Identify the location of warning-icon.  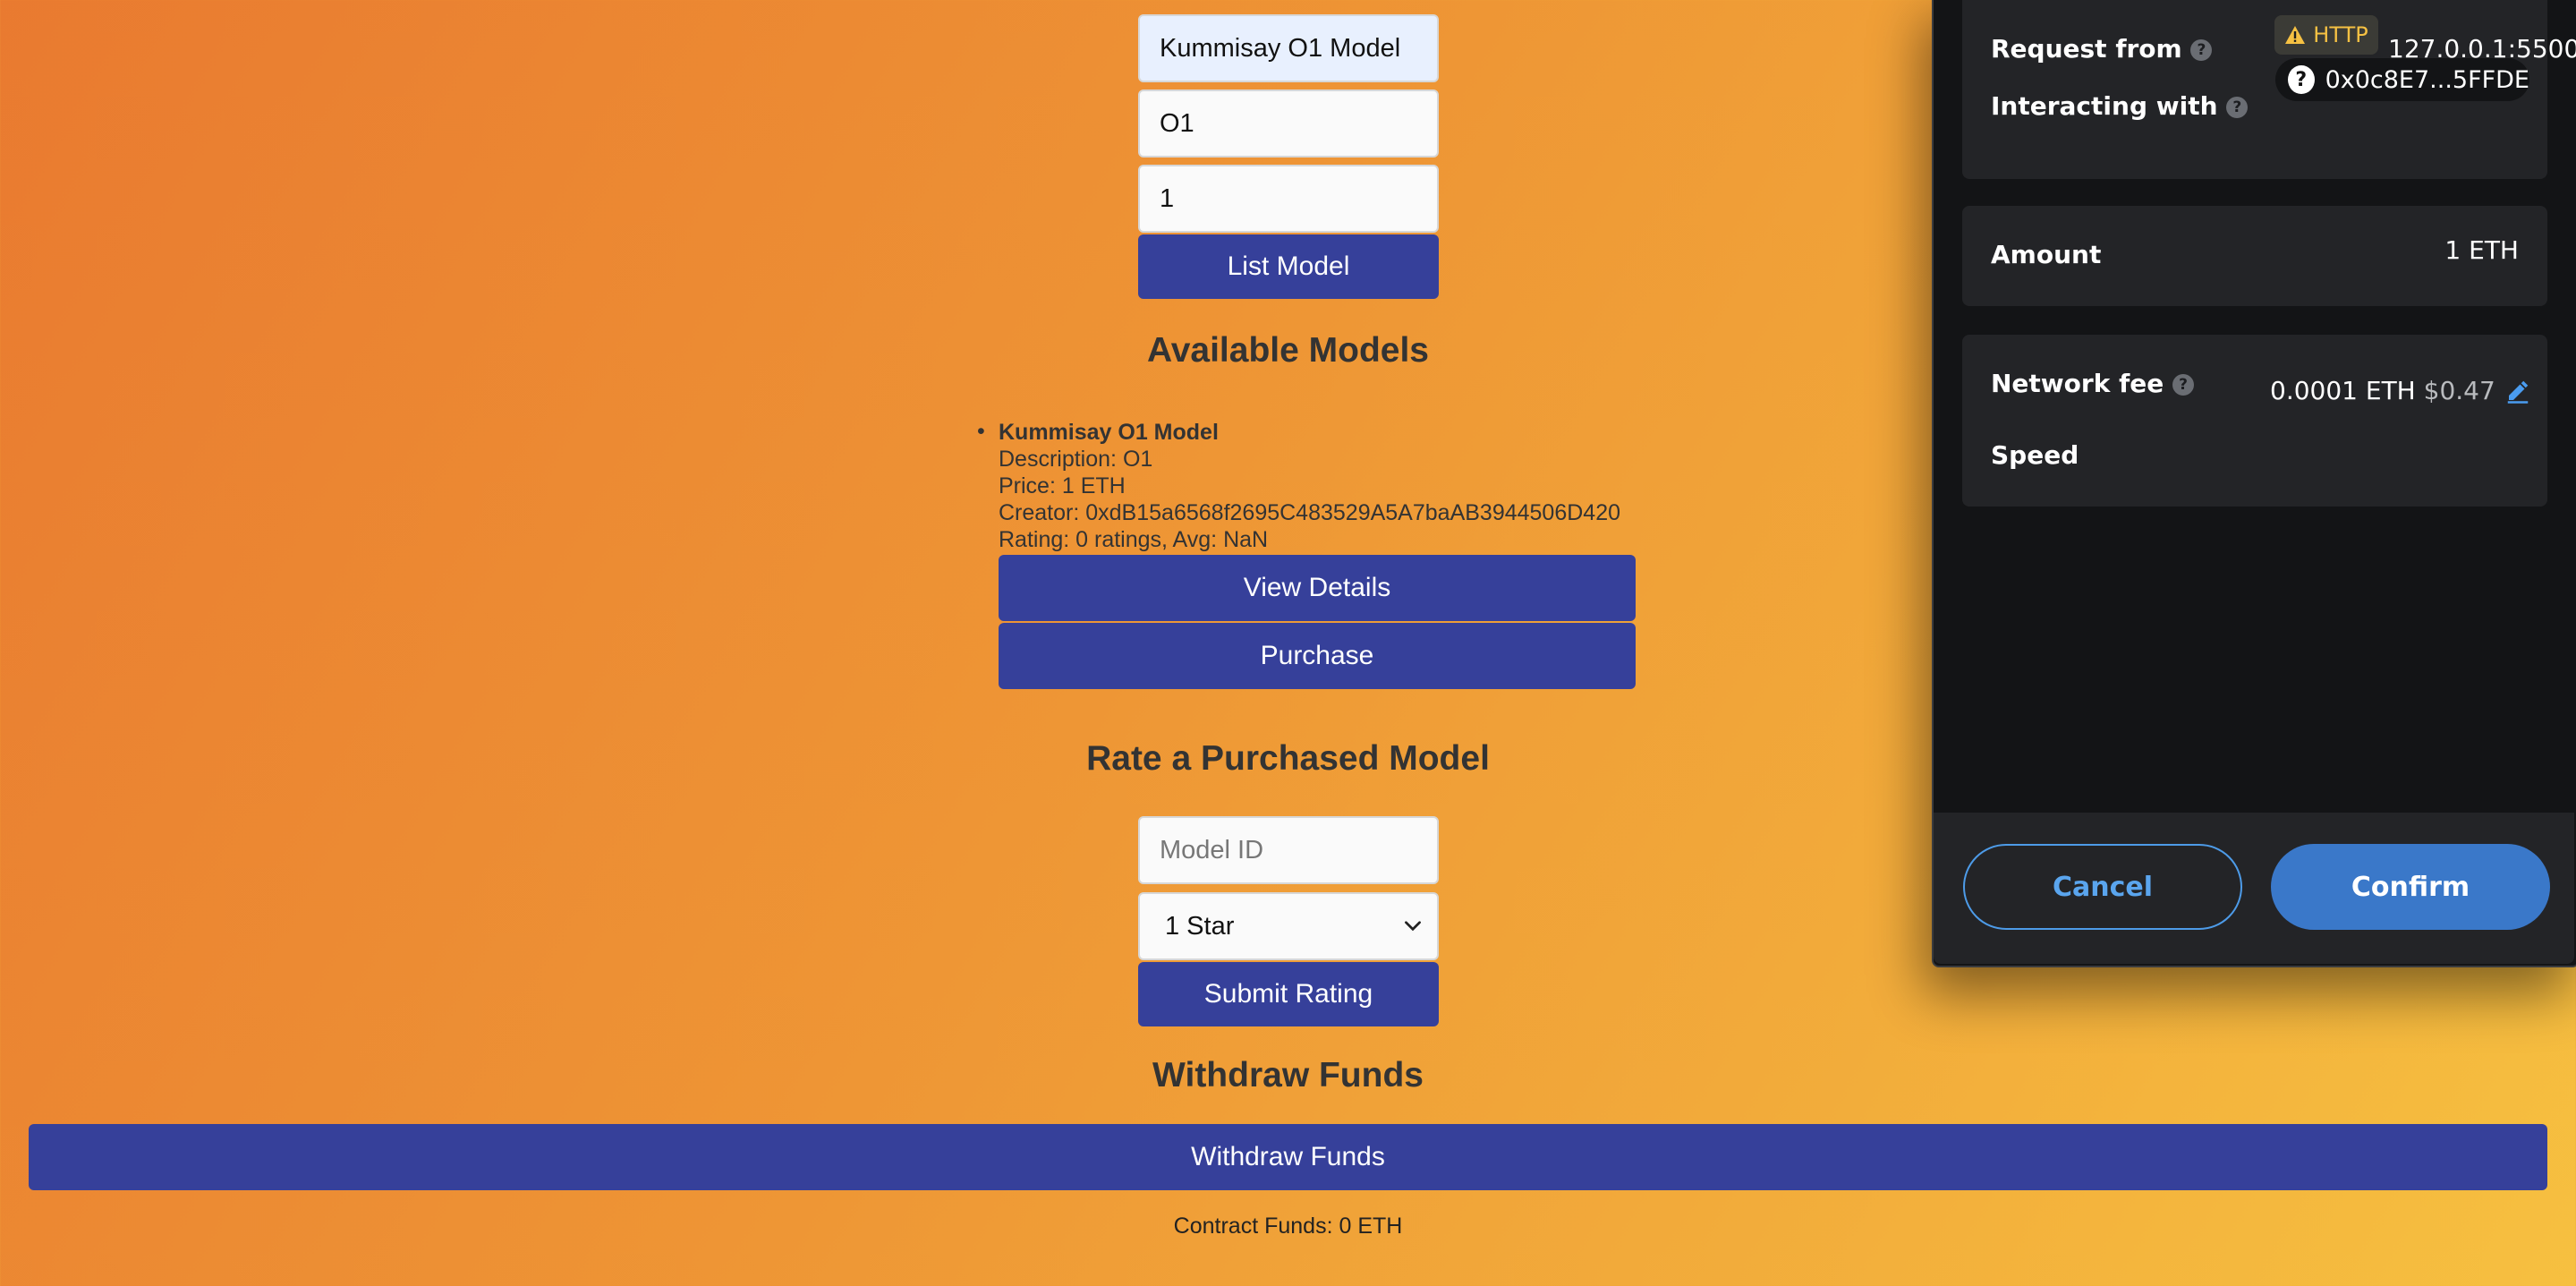
(2295, 35).